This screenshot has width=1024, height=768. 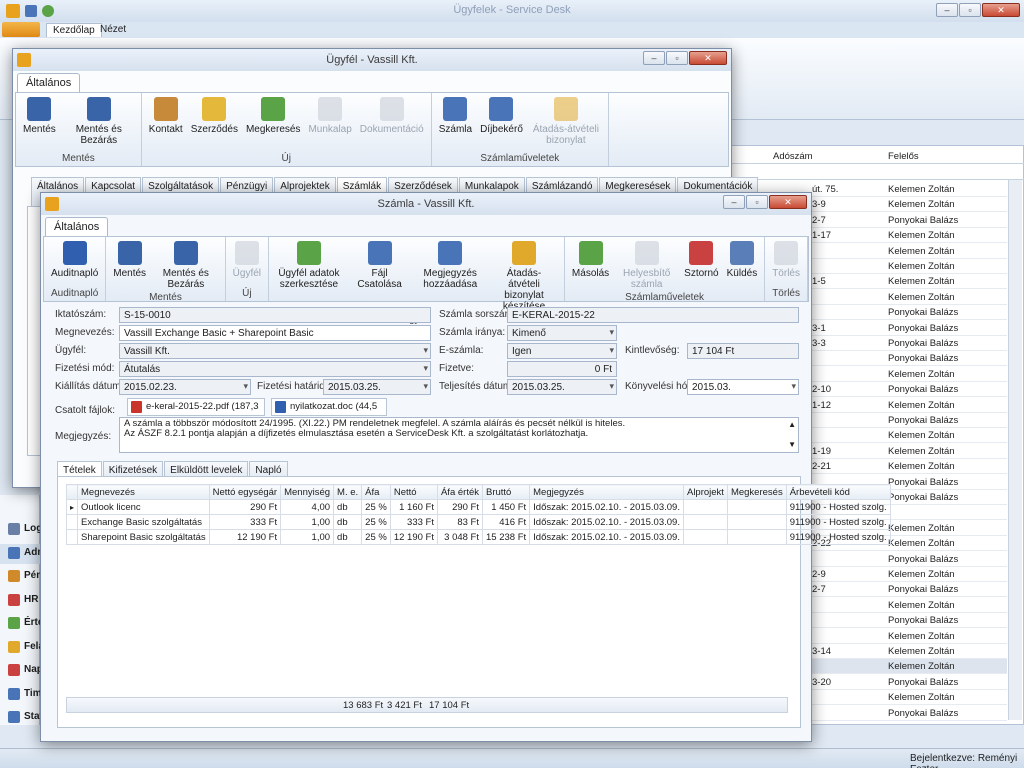 I want to click on sorszam-field: E-KERAL-2015-22, so click(x=653, y=315).